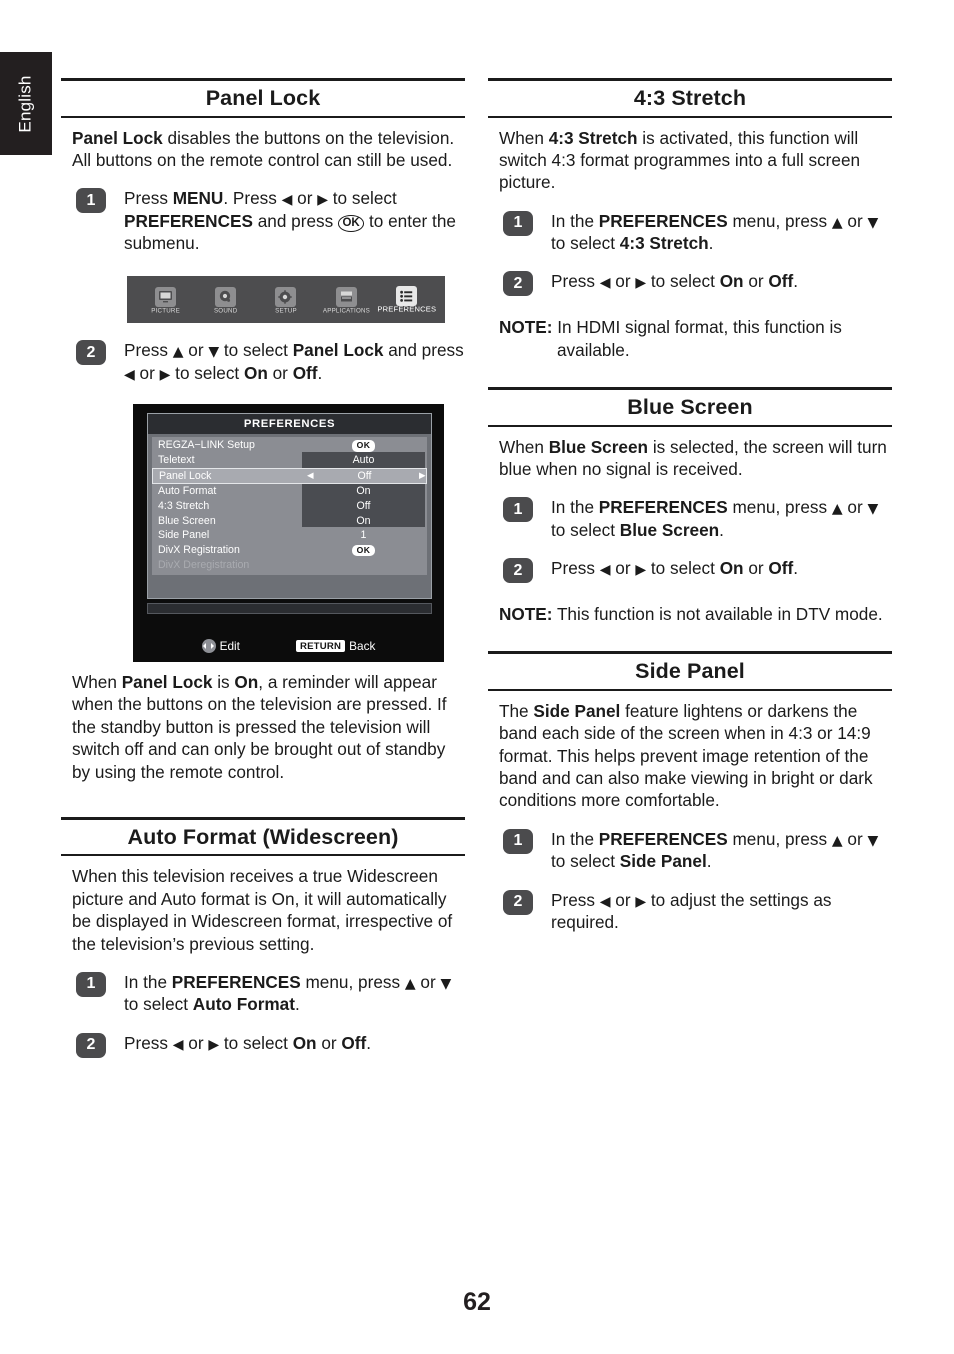  Describe the element at coordinates (220, 646) in the screenshot. I see `osd-edit-hint: Edit` at that location.